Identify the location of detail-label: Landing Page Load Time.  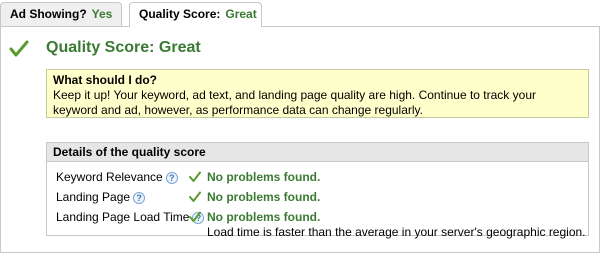
(123, 217).